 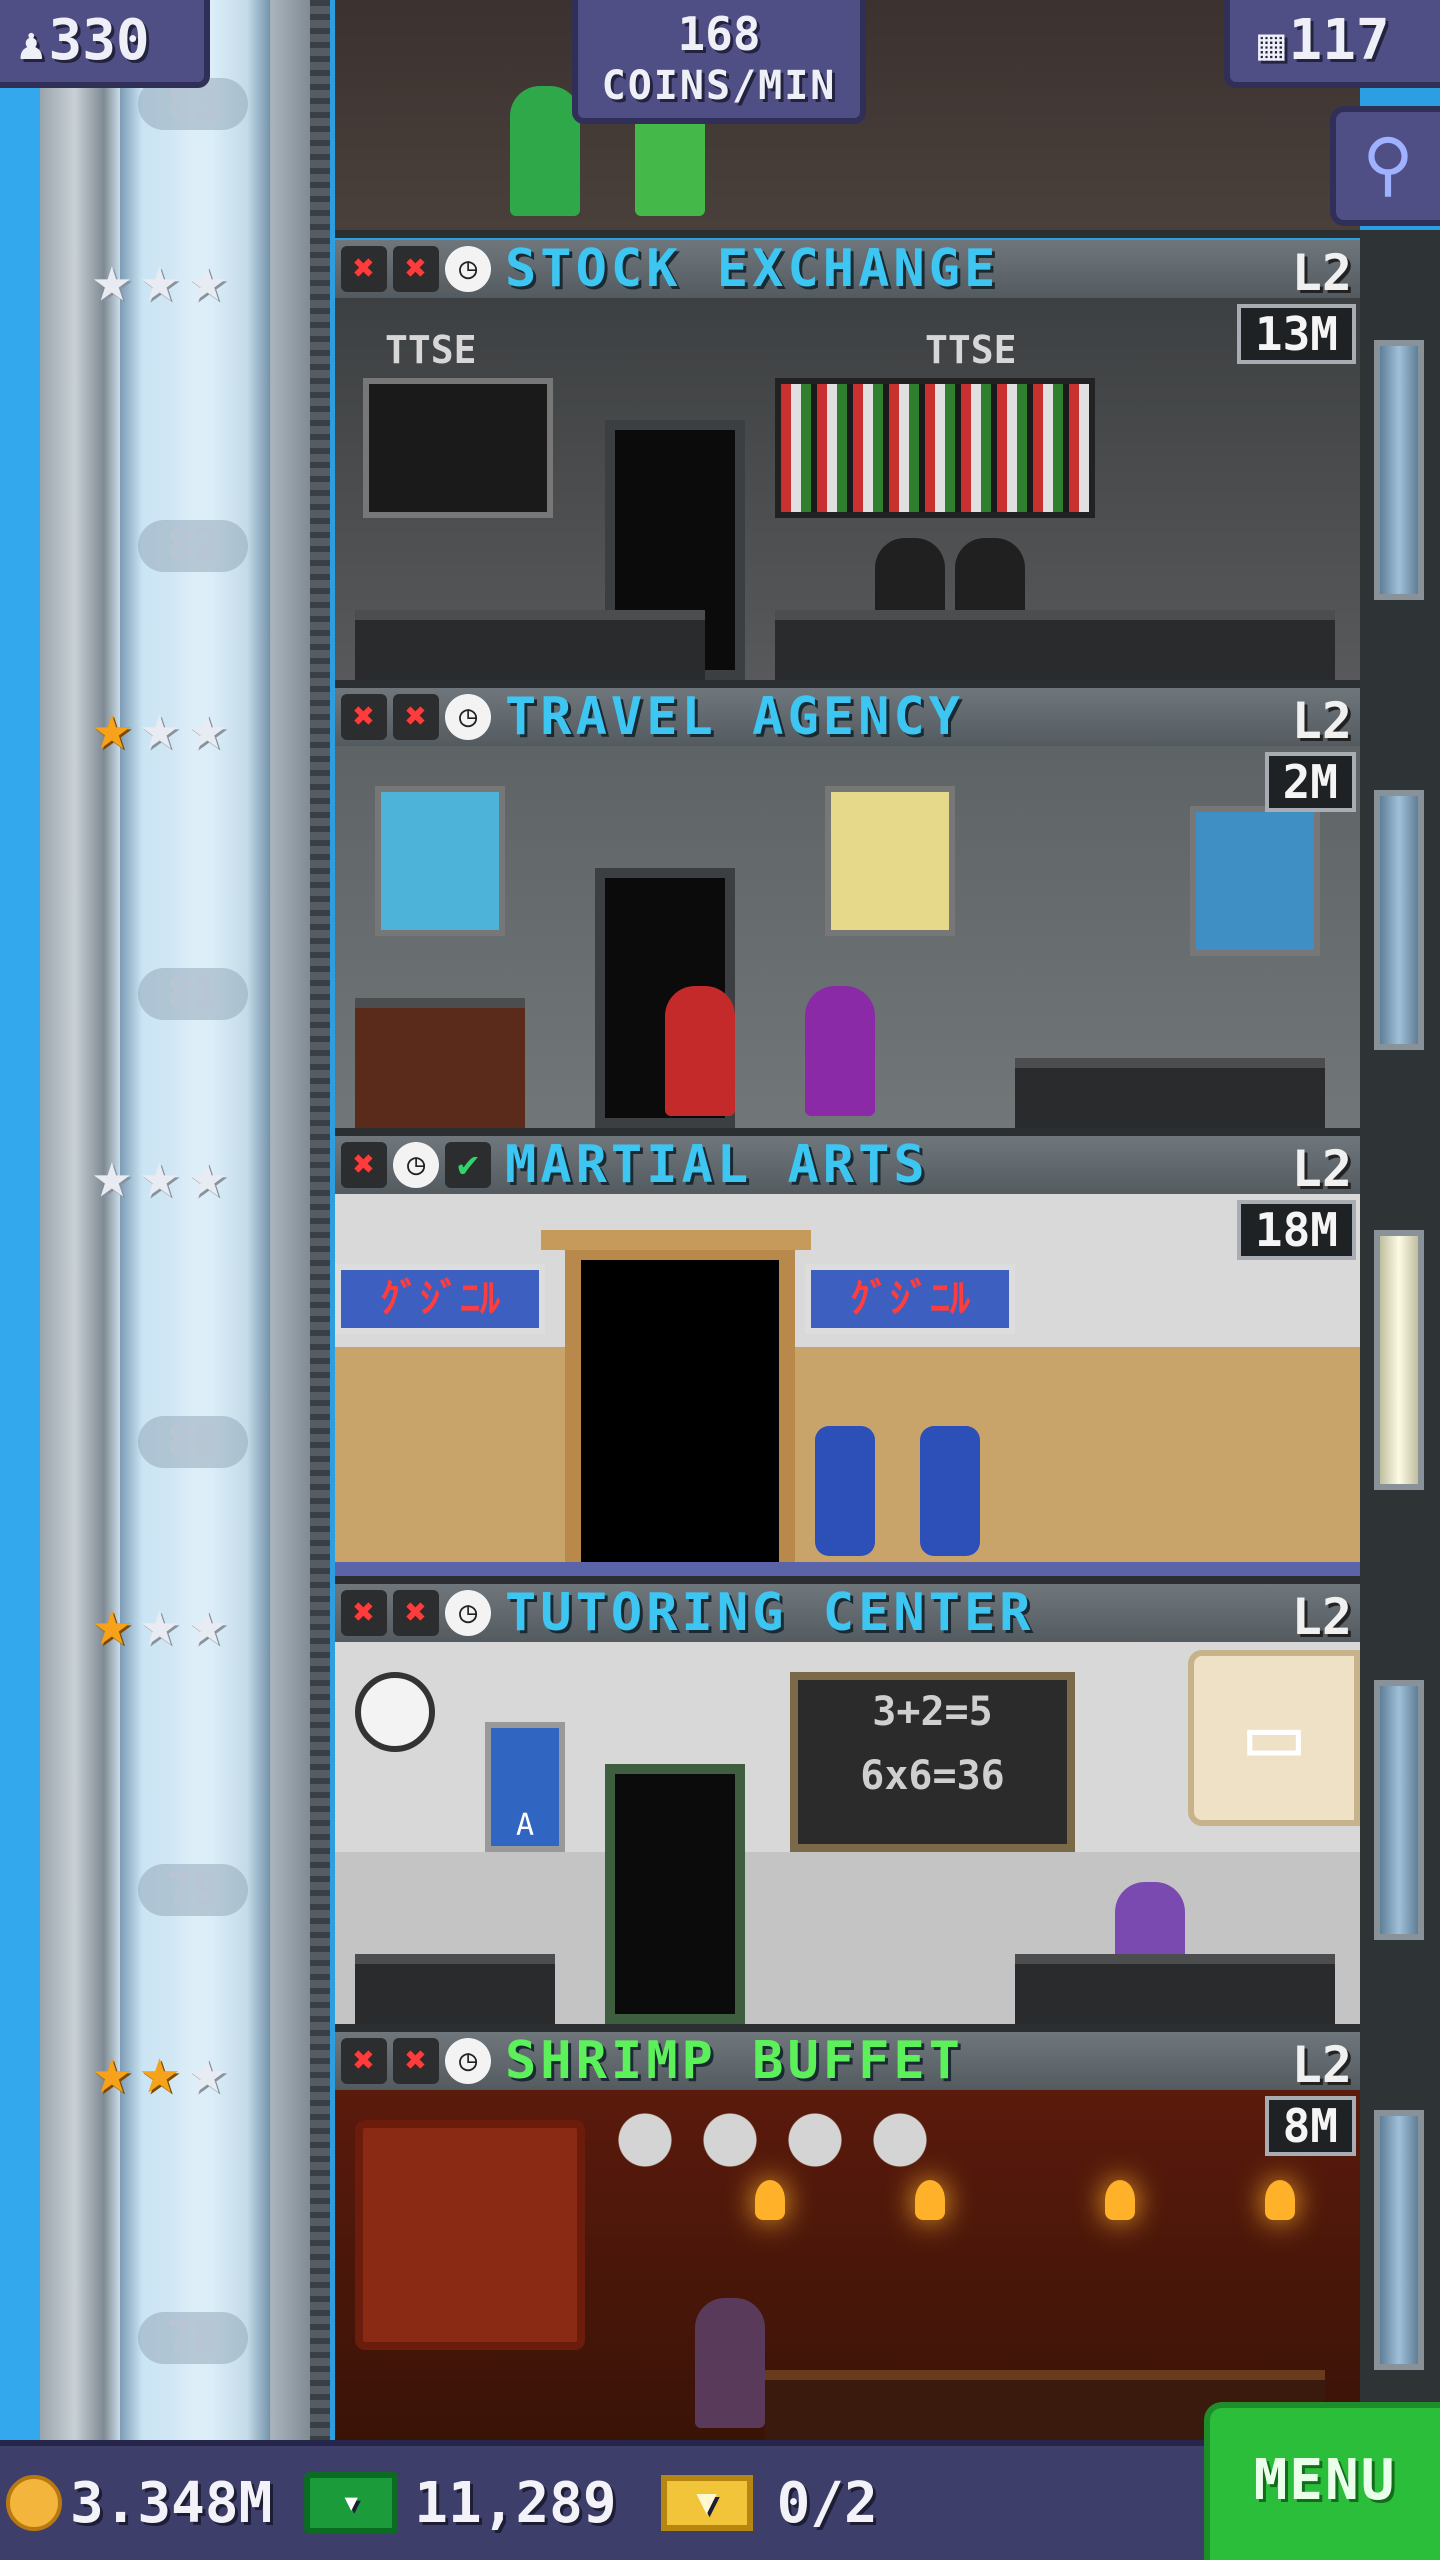 I want to click on bux-icon: ▾, so click(x=351, y=2503).